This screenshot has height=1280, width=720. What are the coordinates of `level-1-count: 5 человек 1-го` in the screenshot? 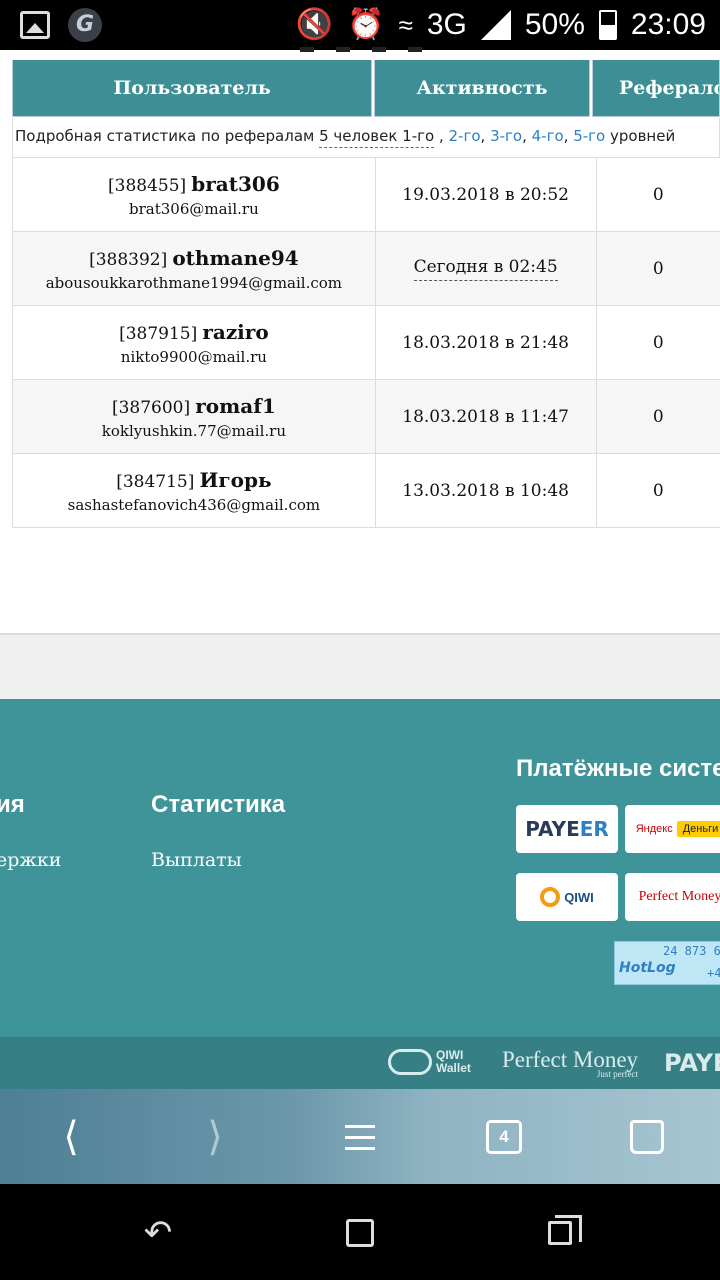 It's located at (377, 137).